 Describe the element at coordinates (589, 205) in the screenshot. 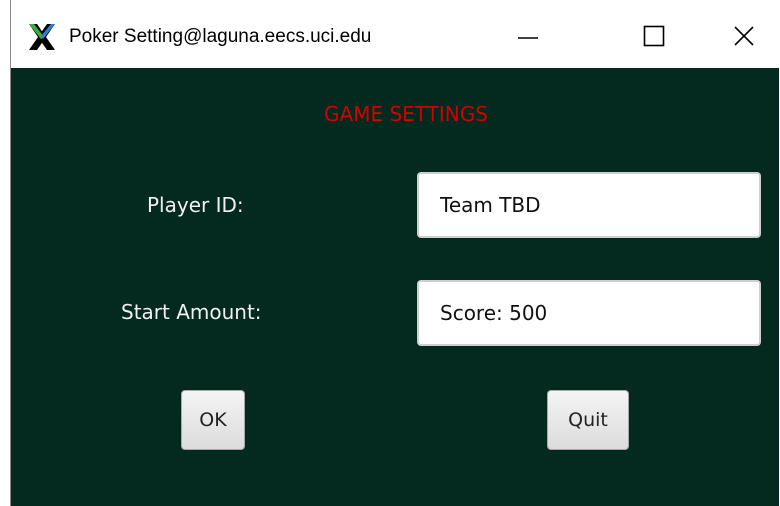

I see `player-id-input` at that location.